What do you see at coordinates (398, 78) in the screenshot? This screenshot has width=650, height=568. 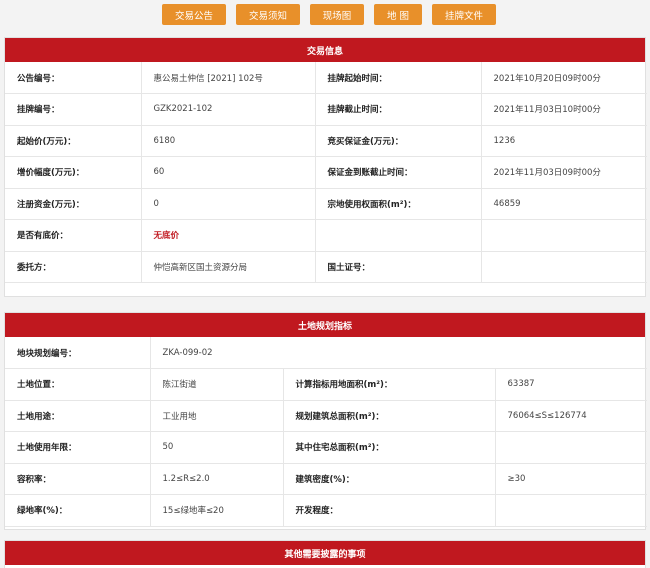 I see `cell-label: 挂牌起始时间：` at bounding box center [398, 78].